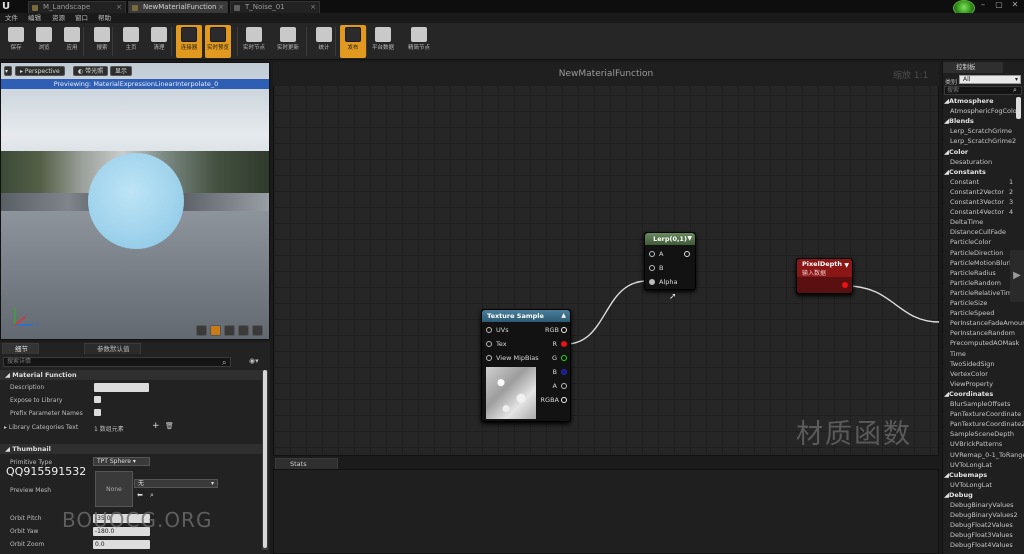 The height and width of the screenshot is (554, 1024). Describe the element at coordinates (987, 515) in the screenshot. I see `palette-item: DebugBinaryValues2` at that location.